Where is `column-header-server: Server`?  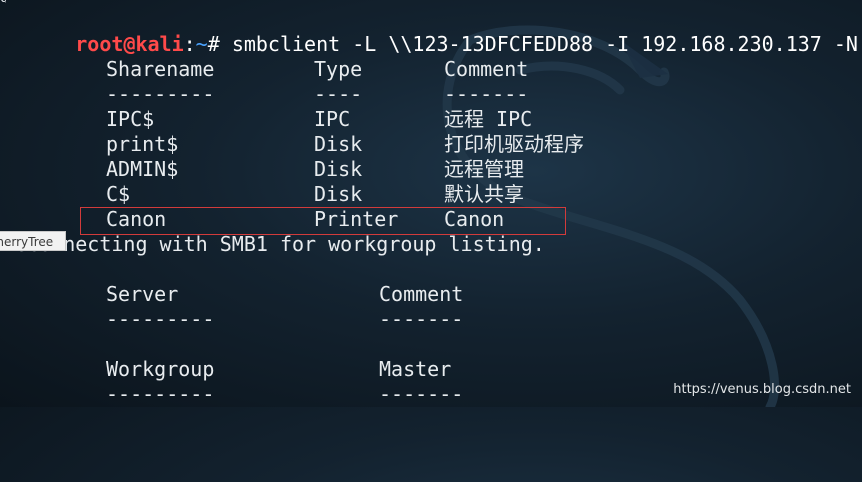 column-header-server: Server is located at coordinates (142, 294).